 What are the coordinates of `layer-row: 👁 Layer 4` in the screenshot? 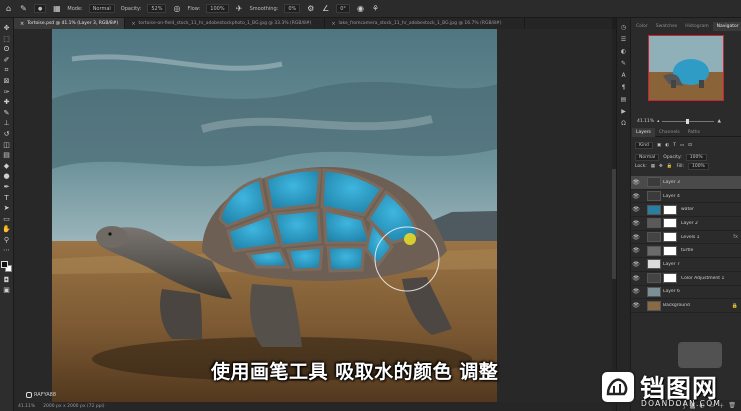 It's located at (686, 197).